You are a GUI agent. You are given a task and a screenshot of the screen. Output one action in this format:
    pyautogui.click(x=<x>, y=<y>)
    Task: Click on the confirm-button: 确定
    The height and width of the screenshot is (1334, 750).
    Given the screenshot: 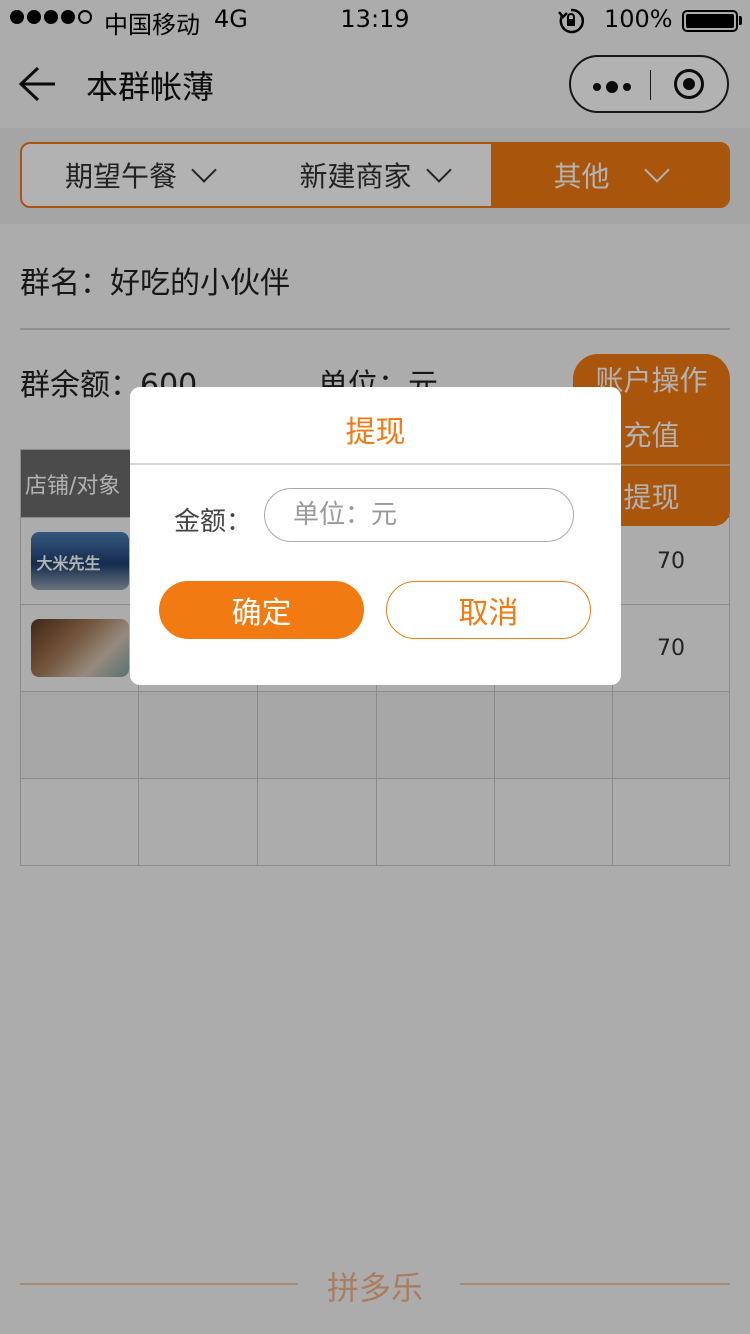 What is the action you would take?
    pyautogui.click(x=261, y=610)
    